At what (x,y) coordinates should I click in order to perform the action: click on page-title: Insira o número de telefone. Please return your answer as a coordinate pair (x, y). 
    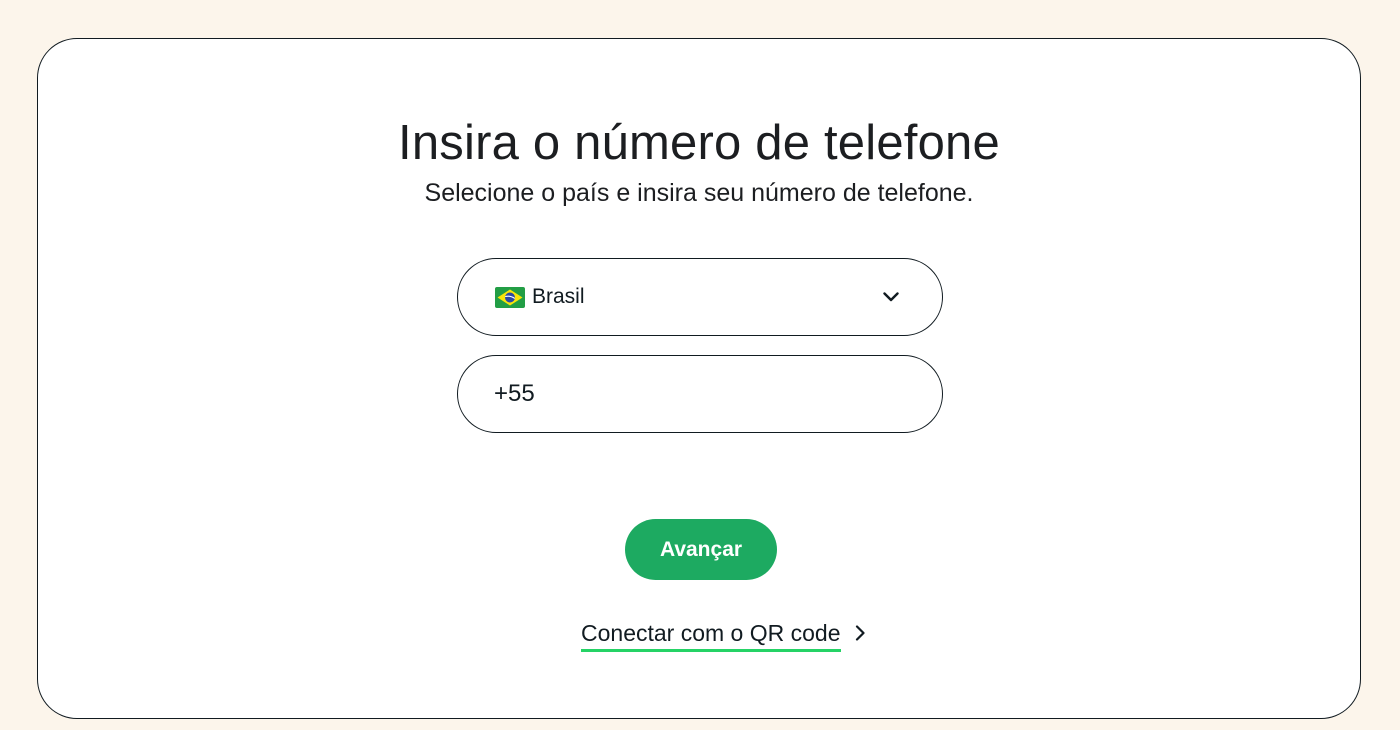
    Looking at the image, I should click on (699, 143).